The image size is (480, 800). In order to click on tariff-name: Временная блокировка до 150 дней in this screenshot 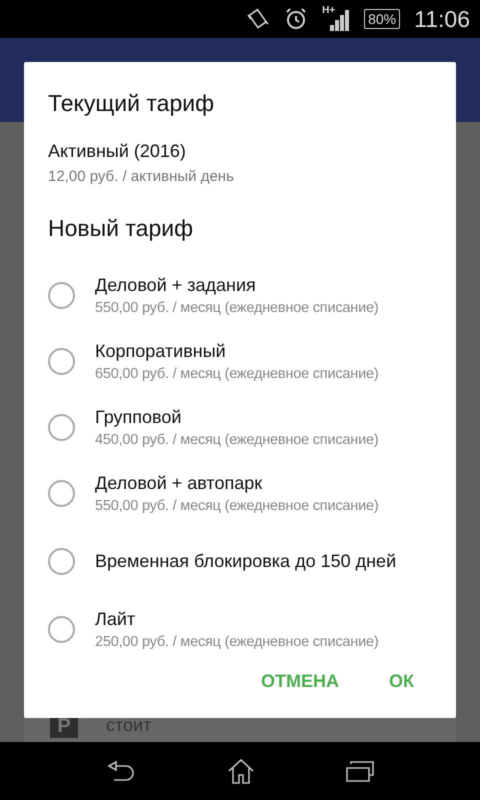, I will do `click(245, 561)`.